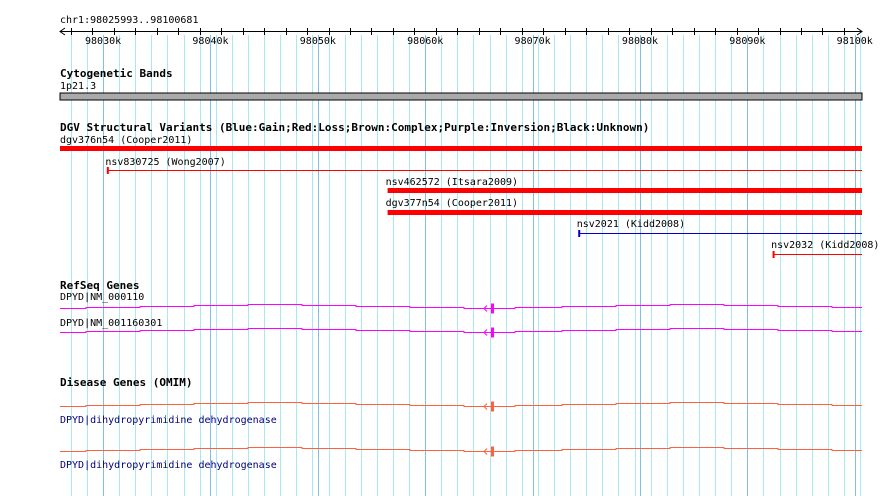 This screenshot has height=496, width=890. Describe the element at coordinates (452, 182) in the screenshot. I see `variant-label: nsv462572 (Itsara2009)` at that location.